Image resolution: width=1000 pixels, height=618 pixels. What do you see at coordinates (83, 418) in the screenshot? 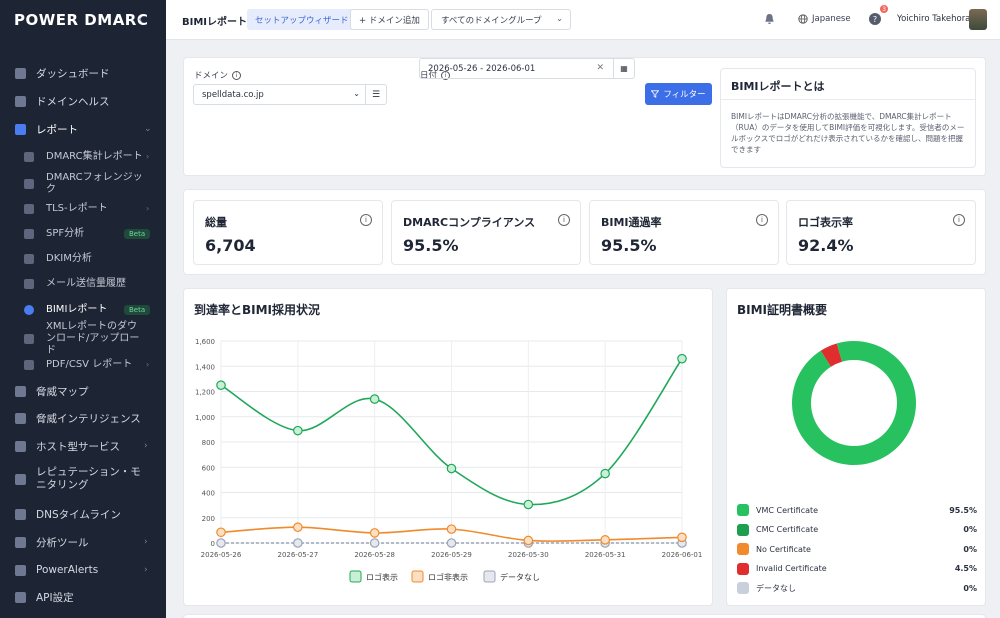
I see `sidebar-item-threat-intel: 脅威インテリジェンス` at bounding box center [83, 418].